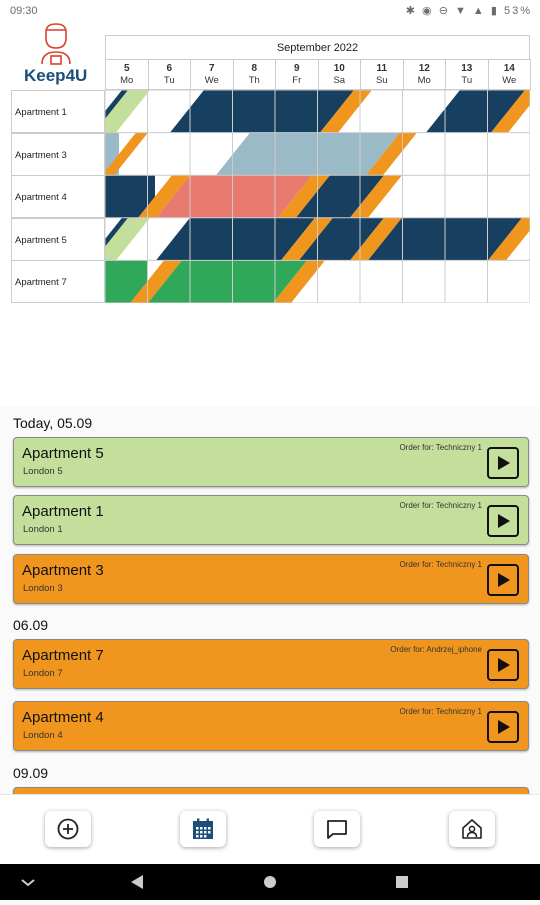 The height and width of the screenshot is (905, 540). I want to click on recents-icon, so click(402, 882).